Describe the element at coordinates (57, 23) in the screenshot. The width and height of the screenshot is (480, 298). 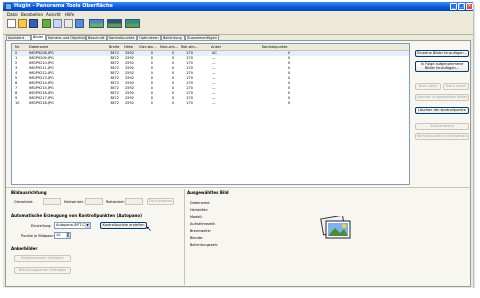
I see `control-points-icon` at that location.